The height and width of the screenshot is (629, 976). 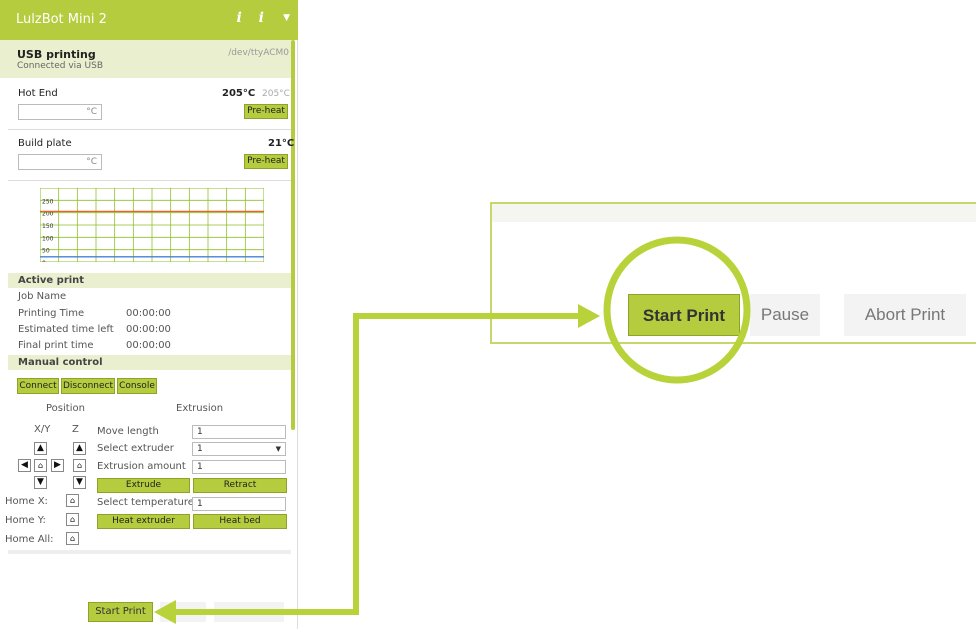 I want to click on arrow-left-head, so click(x=165, y=612).